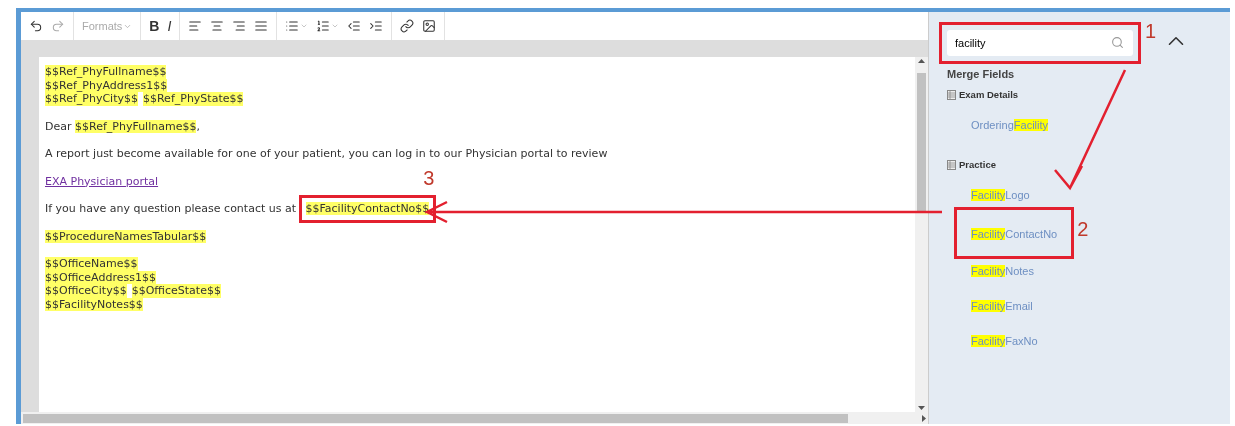  I want to click on callout-number: 3, so click(429, 179).